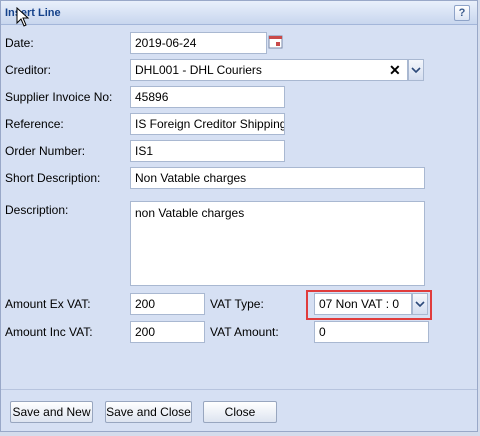  What do you see at coordinates (207, 97) in the screenshot?
I see `supplier-invoice-field: 45896` at bounding box center [207, 97].